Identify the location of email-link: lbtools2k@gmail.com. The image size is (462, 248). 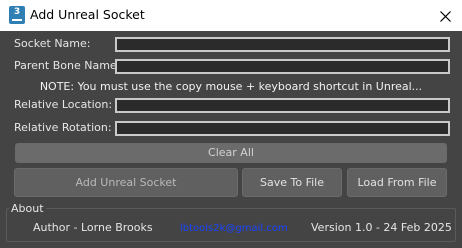
(234, 229).